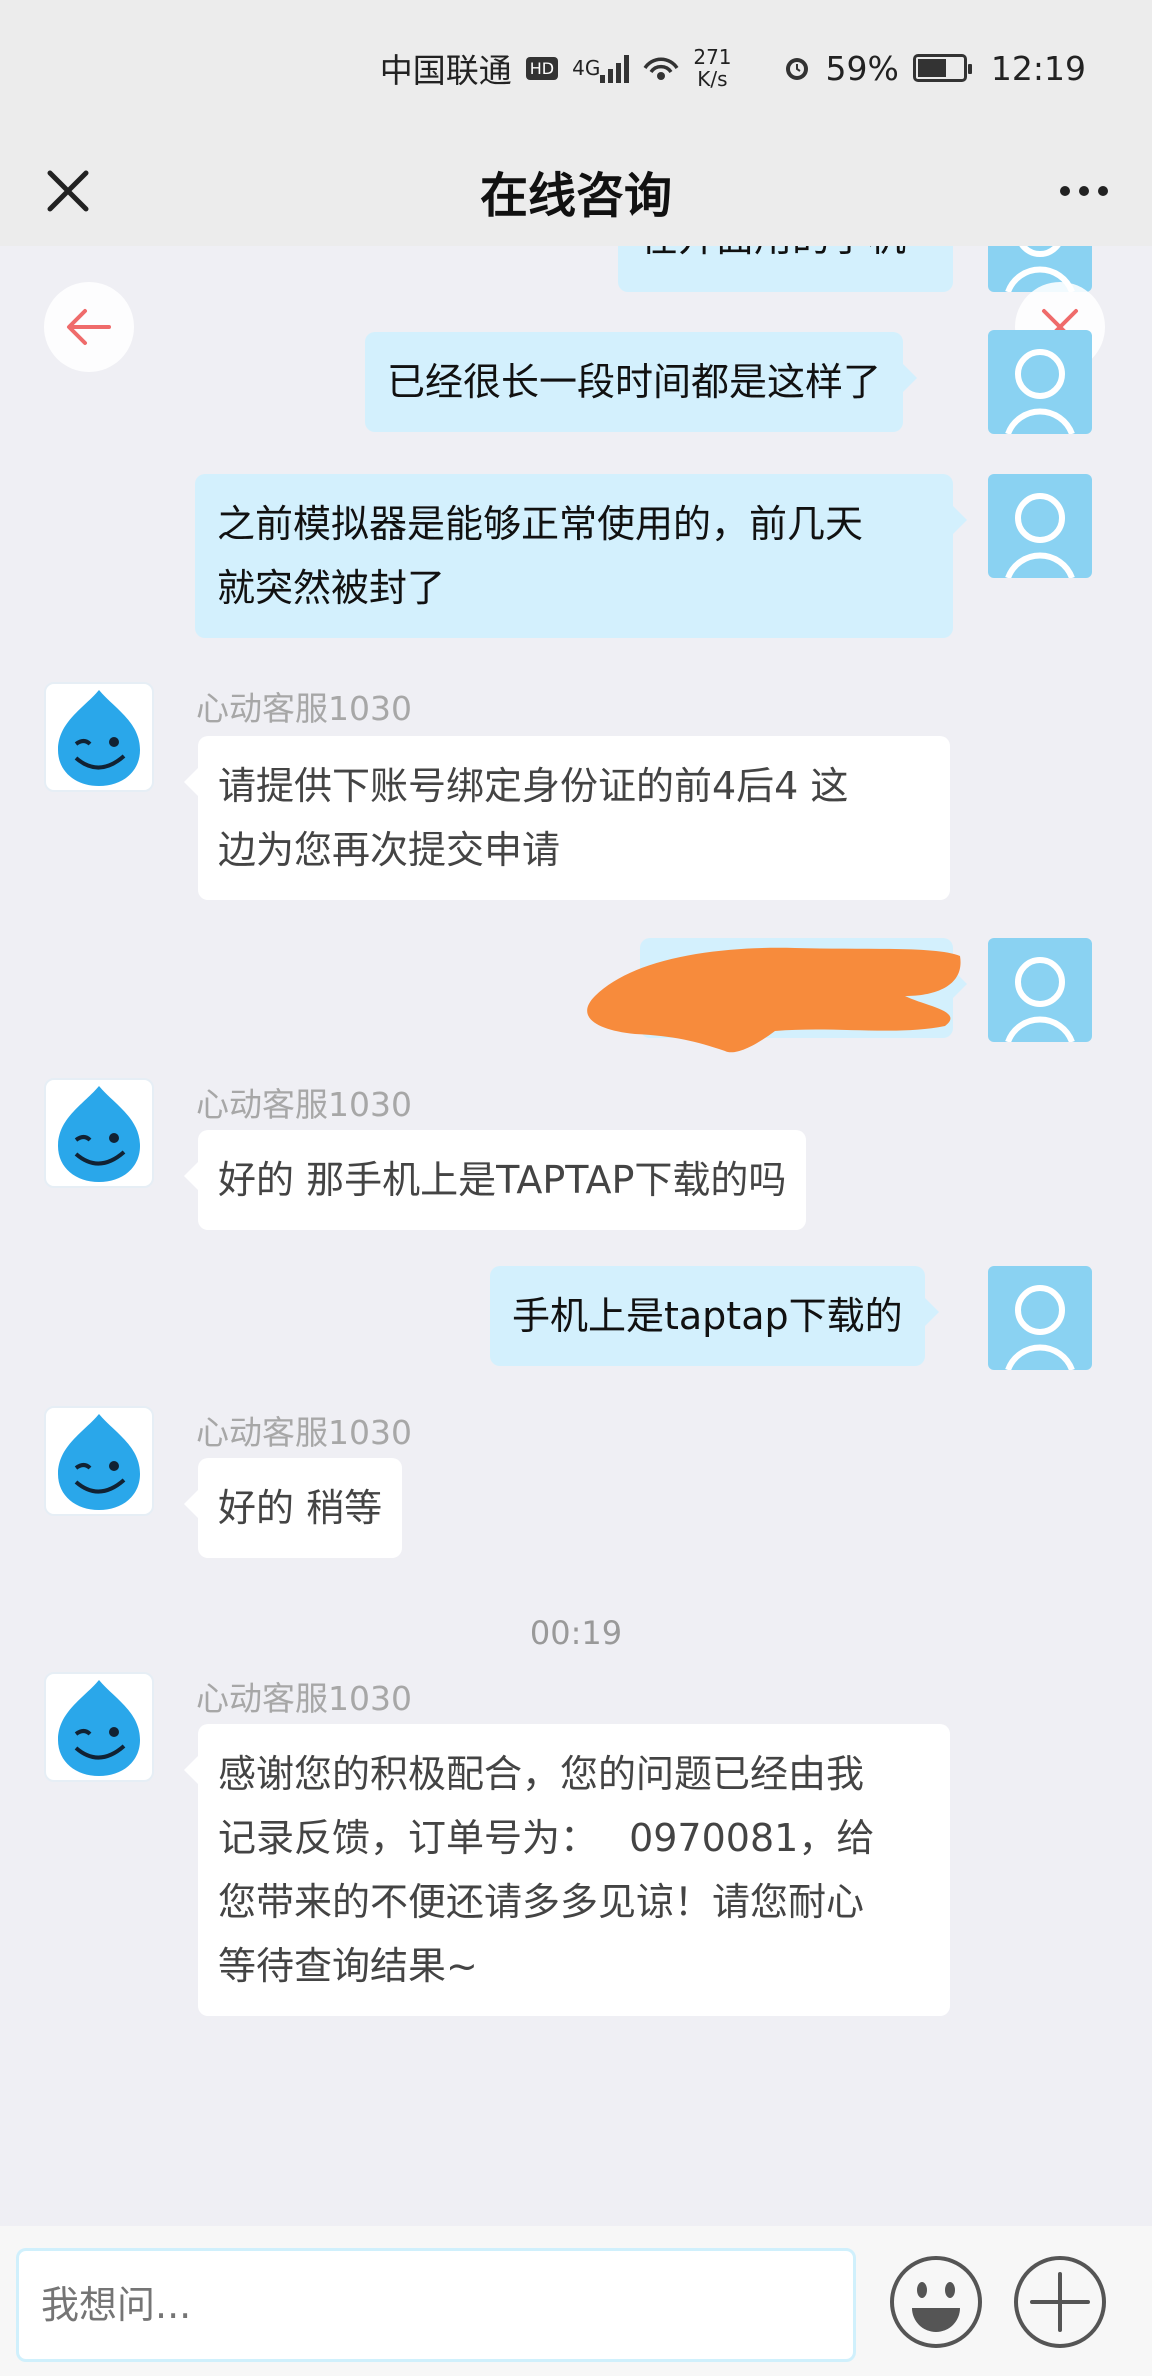  Describe the element at coordinates (586, 68) in the screenshot. I see `network-type-label: 4G` at that location.